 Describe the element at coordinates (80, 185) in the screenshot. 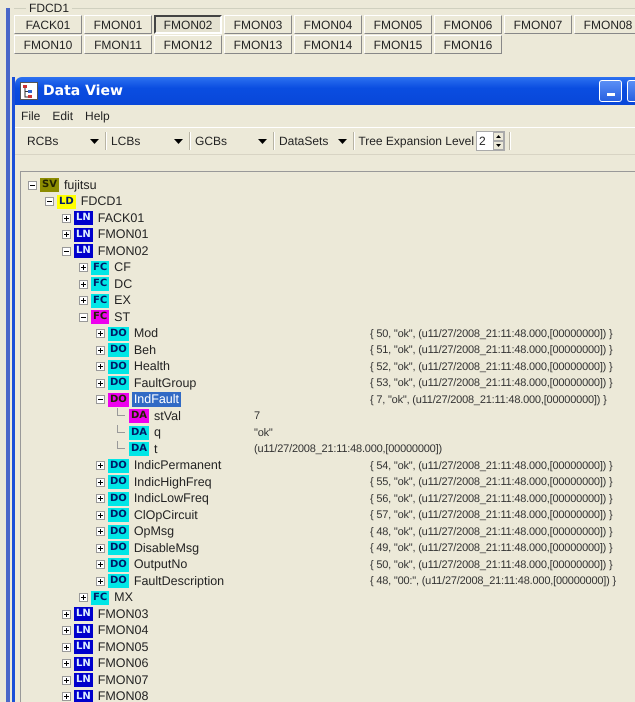

I see `tree-item: fujitsu` at that location.